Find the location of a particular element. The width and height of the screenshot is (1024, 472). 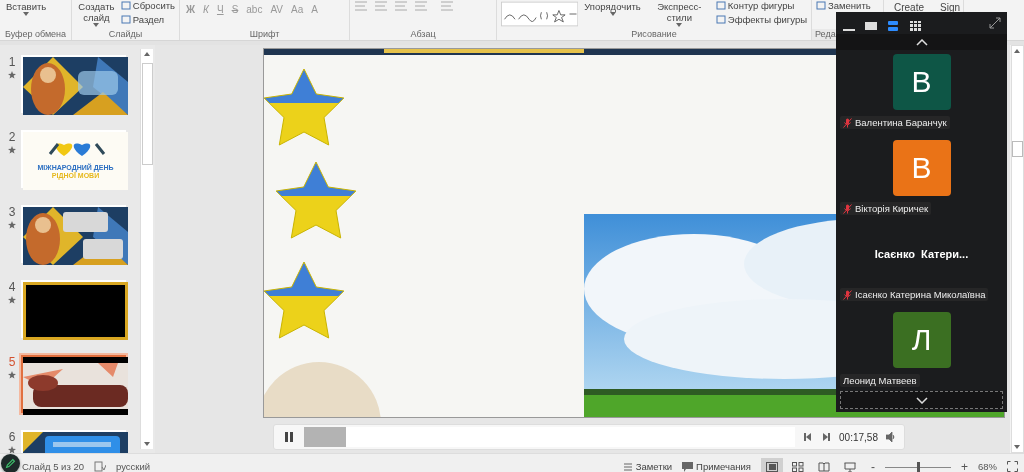

participant-name: Ісаєнко Катерина Миколаївна is located at coordinates (914, 294).